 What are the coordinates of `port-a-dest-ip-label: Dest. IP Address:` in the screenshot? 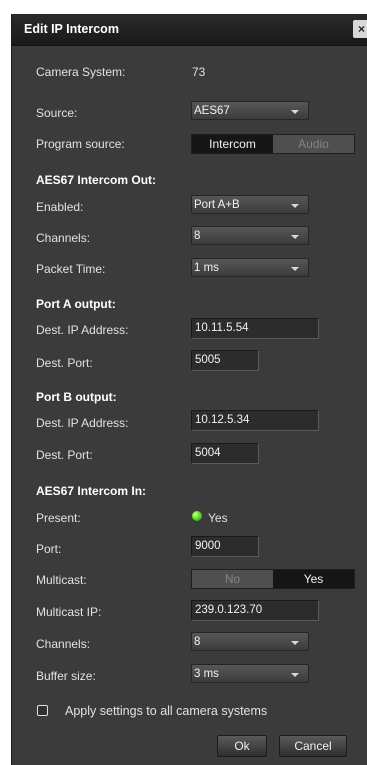 It's located at (82, 330).